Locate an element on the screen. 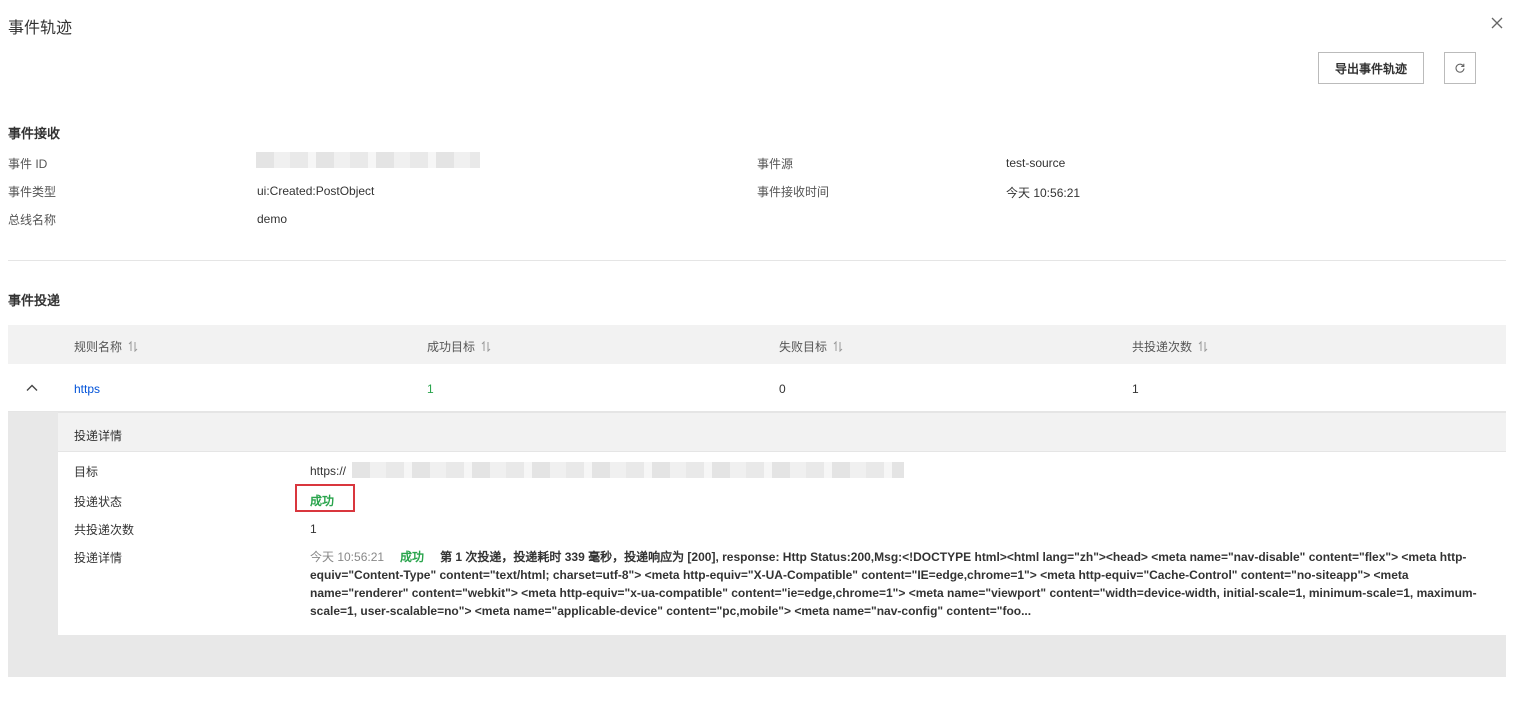  failed-target-count: 0 is located at coordinates (782, 389).